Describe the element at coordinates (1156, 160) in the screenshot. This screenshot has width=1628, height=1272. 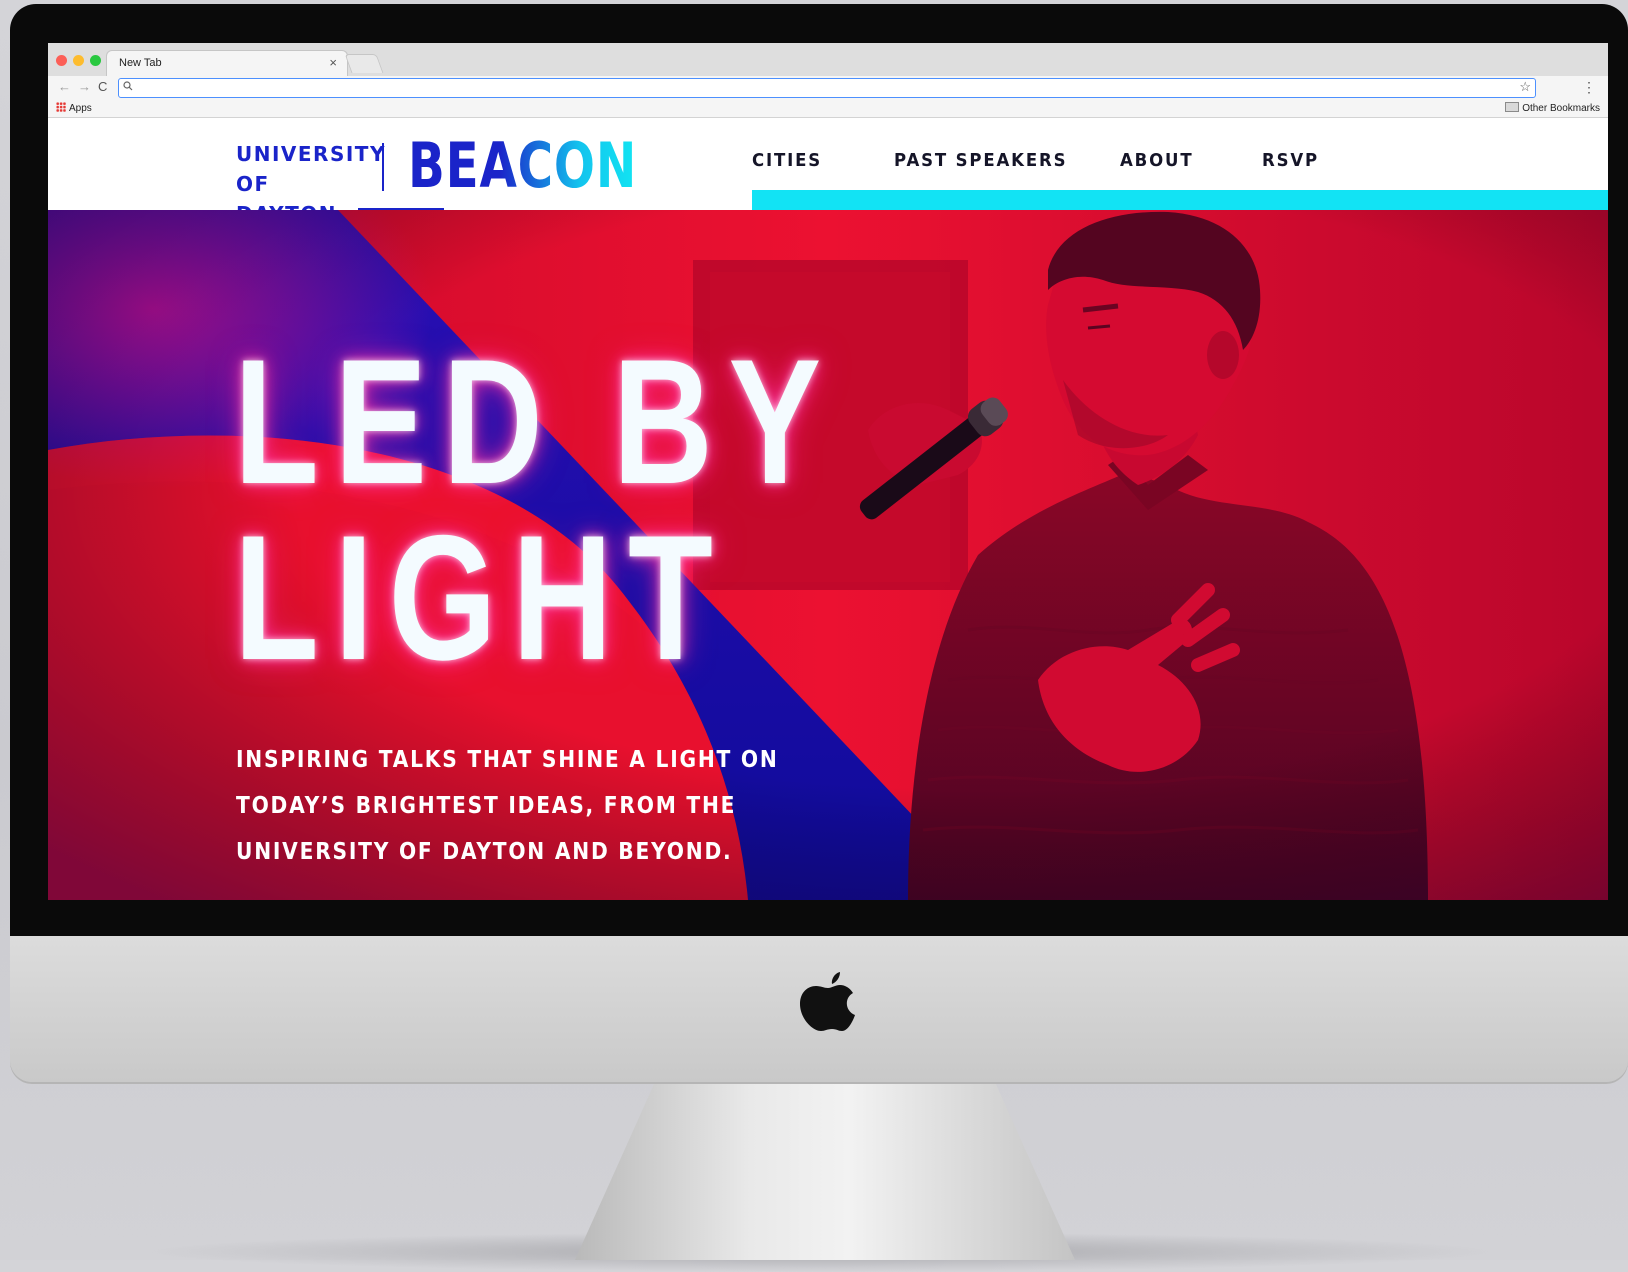
I see `nav-about: ABOUT` at that location.